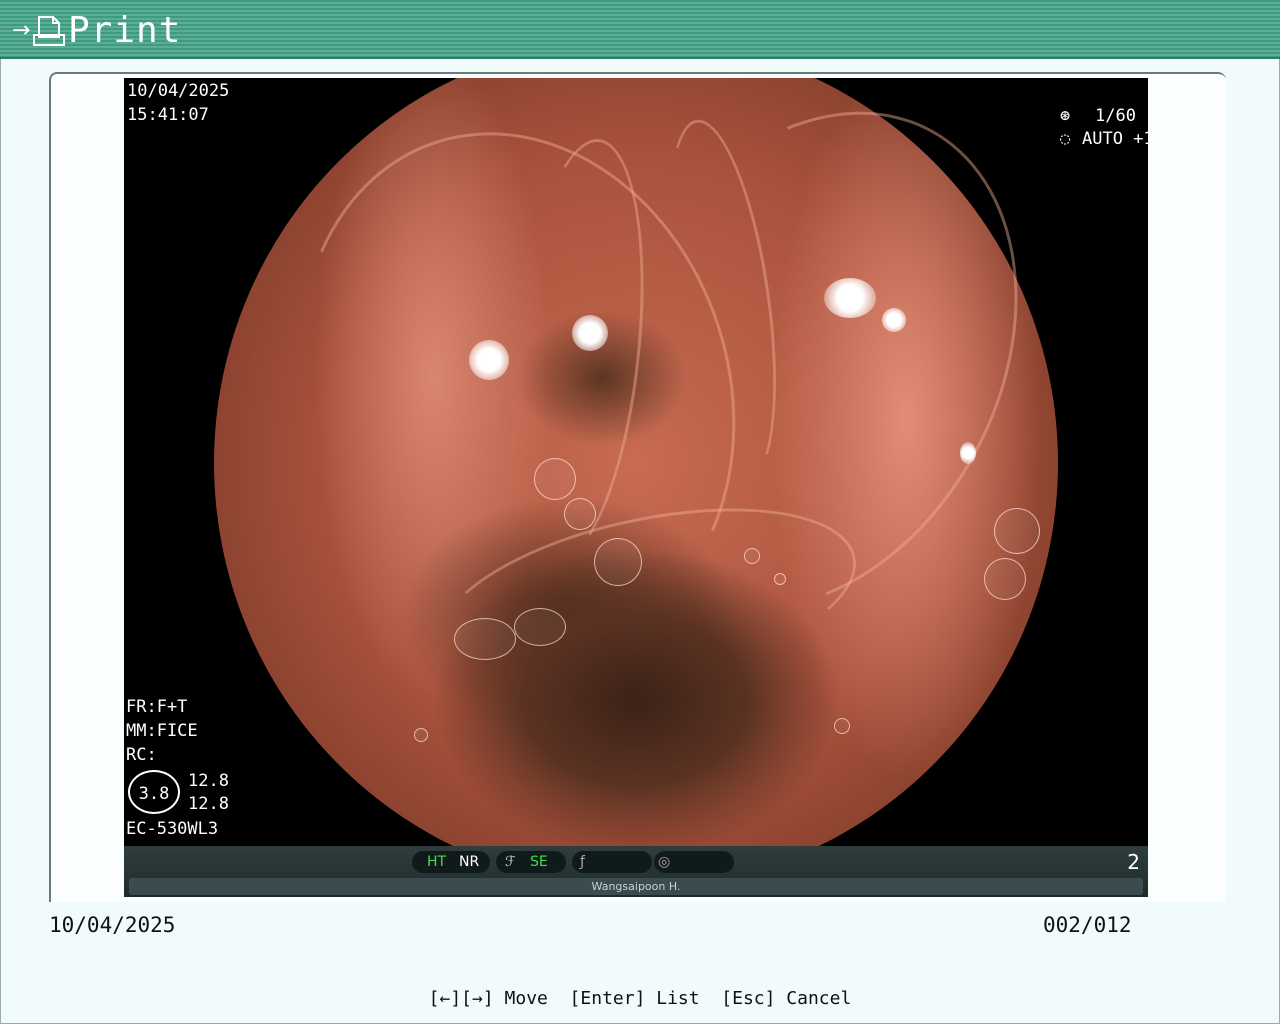  Describe the element at coordinates (636, 886) in the screenshot. I see `patient-name: Wangsaipoon H.` at that location.